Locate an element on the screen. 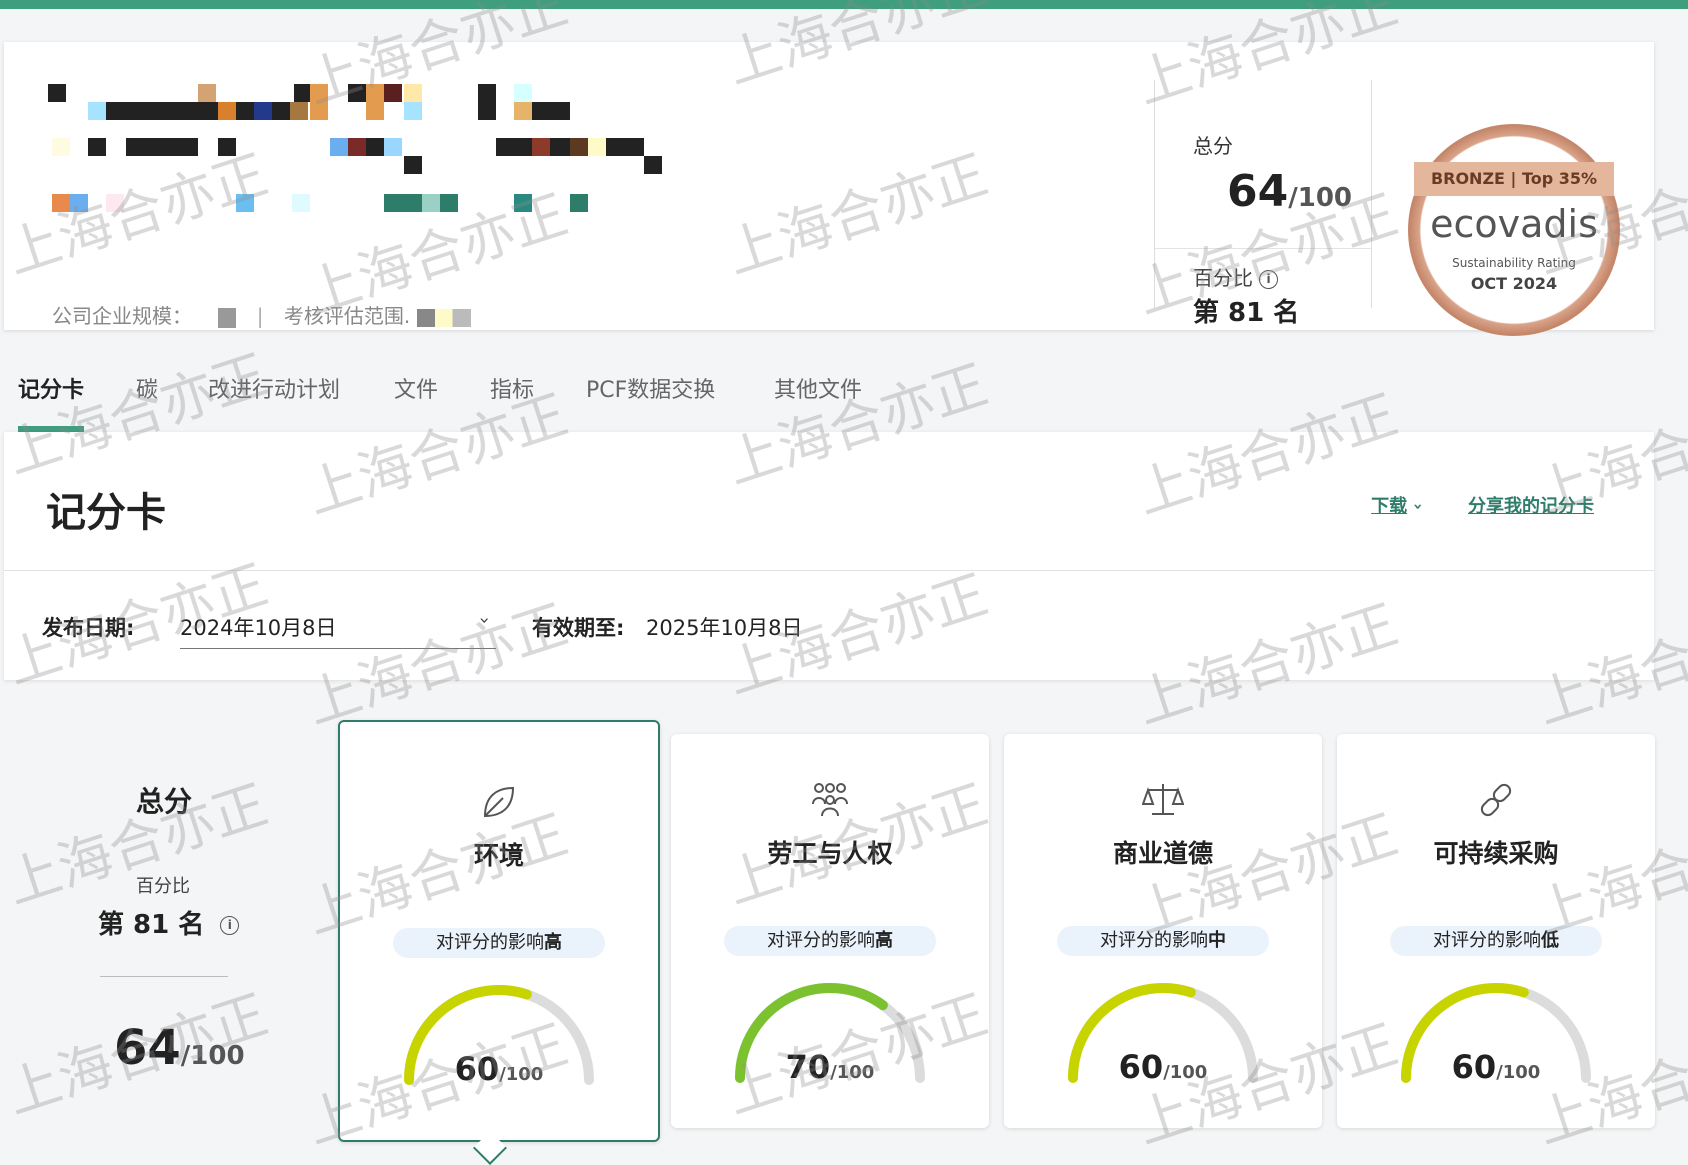 This screenshot has height=1165, width=1688. overall-score-value: 64/100 is located at coordinates (1290, 191).